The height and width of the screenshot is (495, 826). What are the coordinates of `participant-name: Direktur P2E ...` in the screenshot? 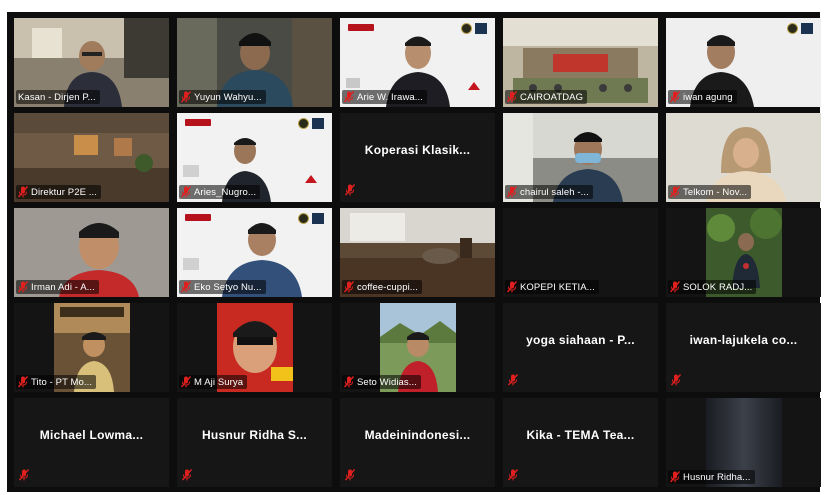 It's located at (64, 192).